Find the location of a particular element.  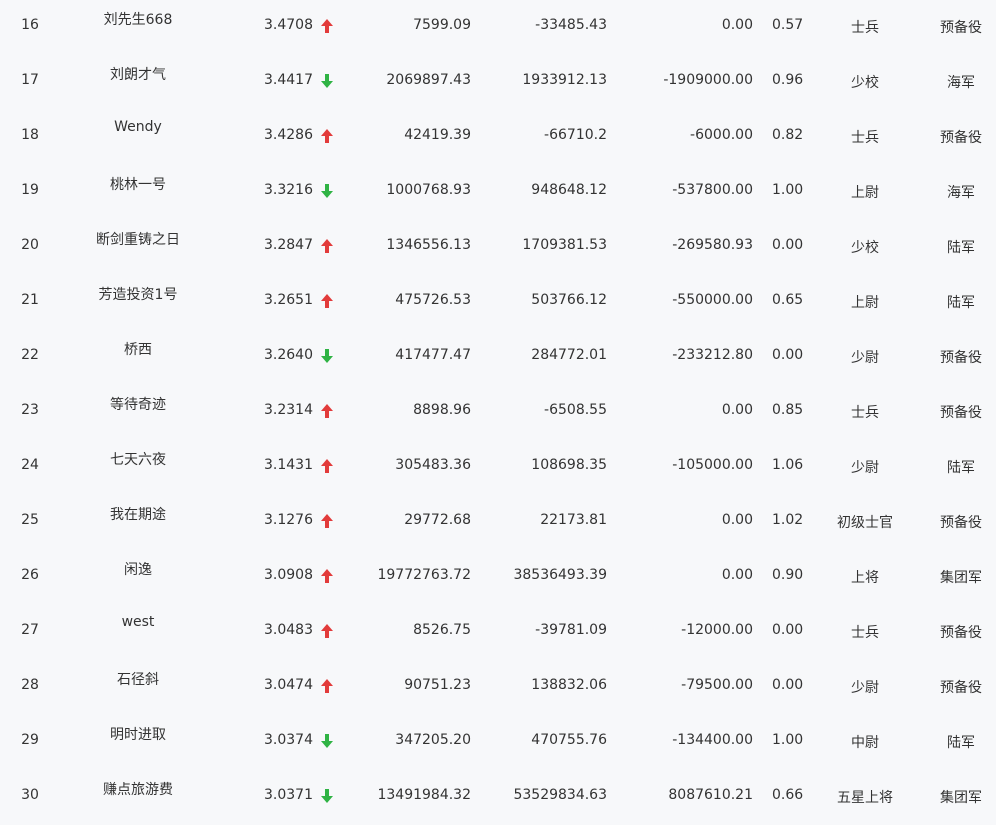

value-cell-2: -33485.43 is located at coordinates (571, 25).